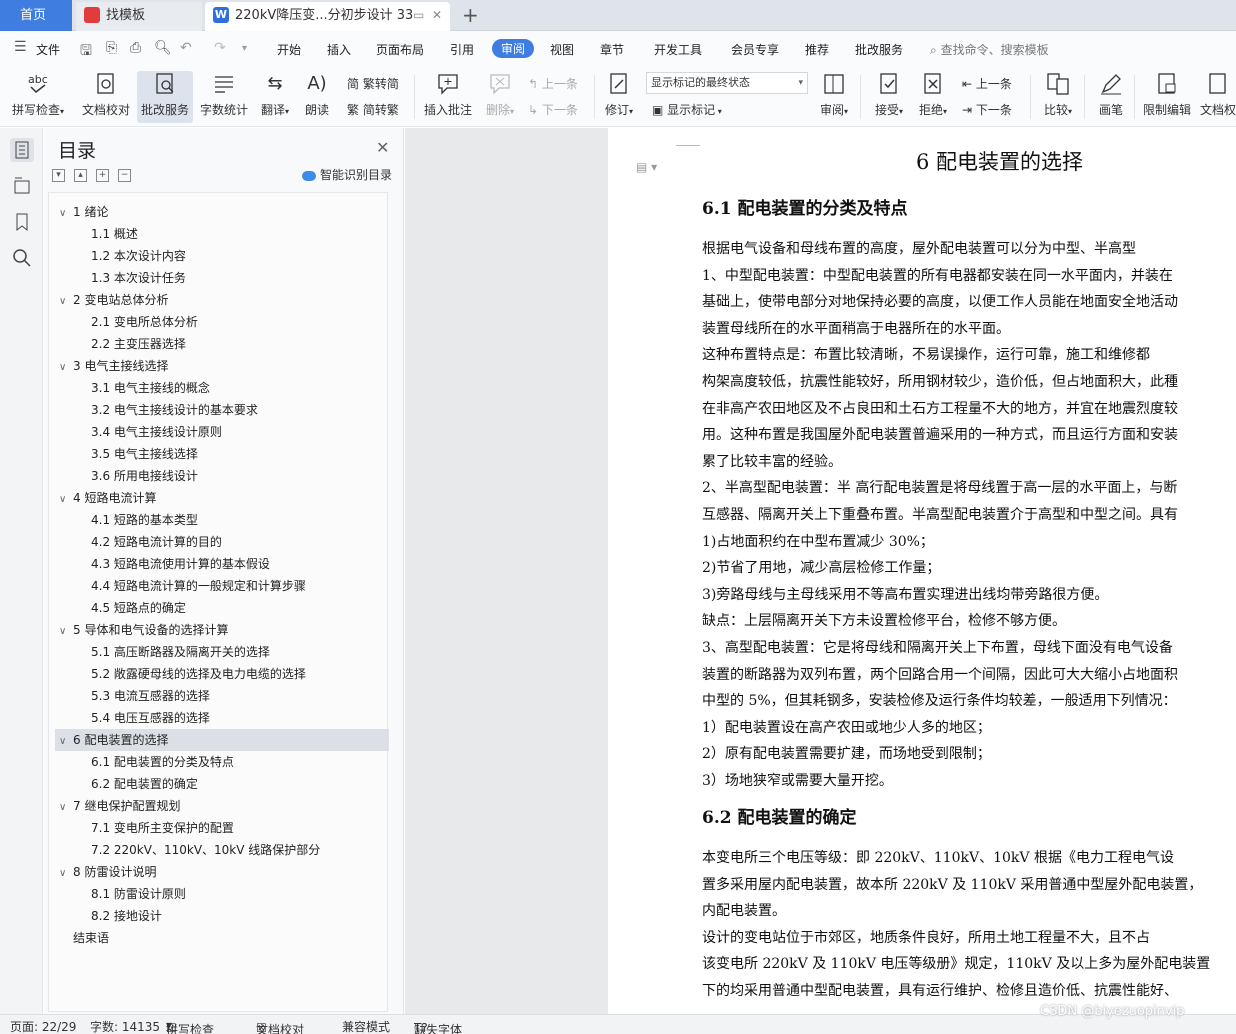 This screenshot has height=1034, width=1236. Describe the element at coordinates (165, 97) in the screenshot. I see `correction-button: 批改服务` at that location.